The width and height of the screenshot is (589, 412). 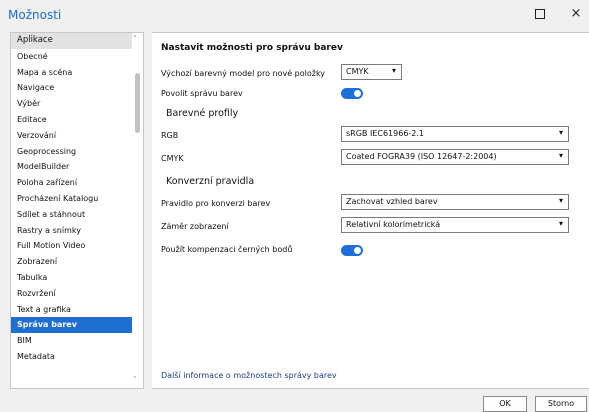 What do you see at coordinates (135, 380) in the screenshot?
I see `scroll-down-icon: ˅` at bounding box center [135, 380].